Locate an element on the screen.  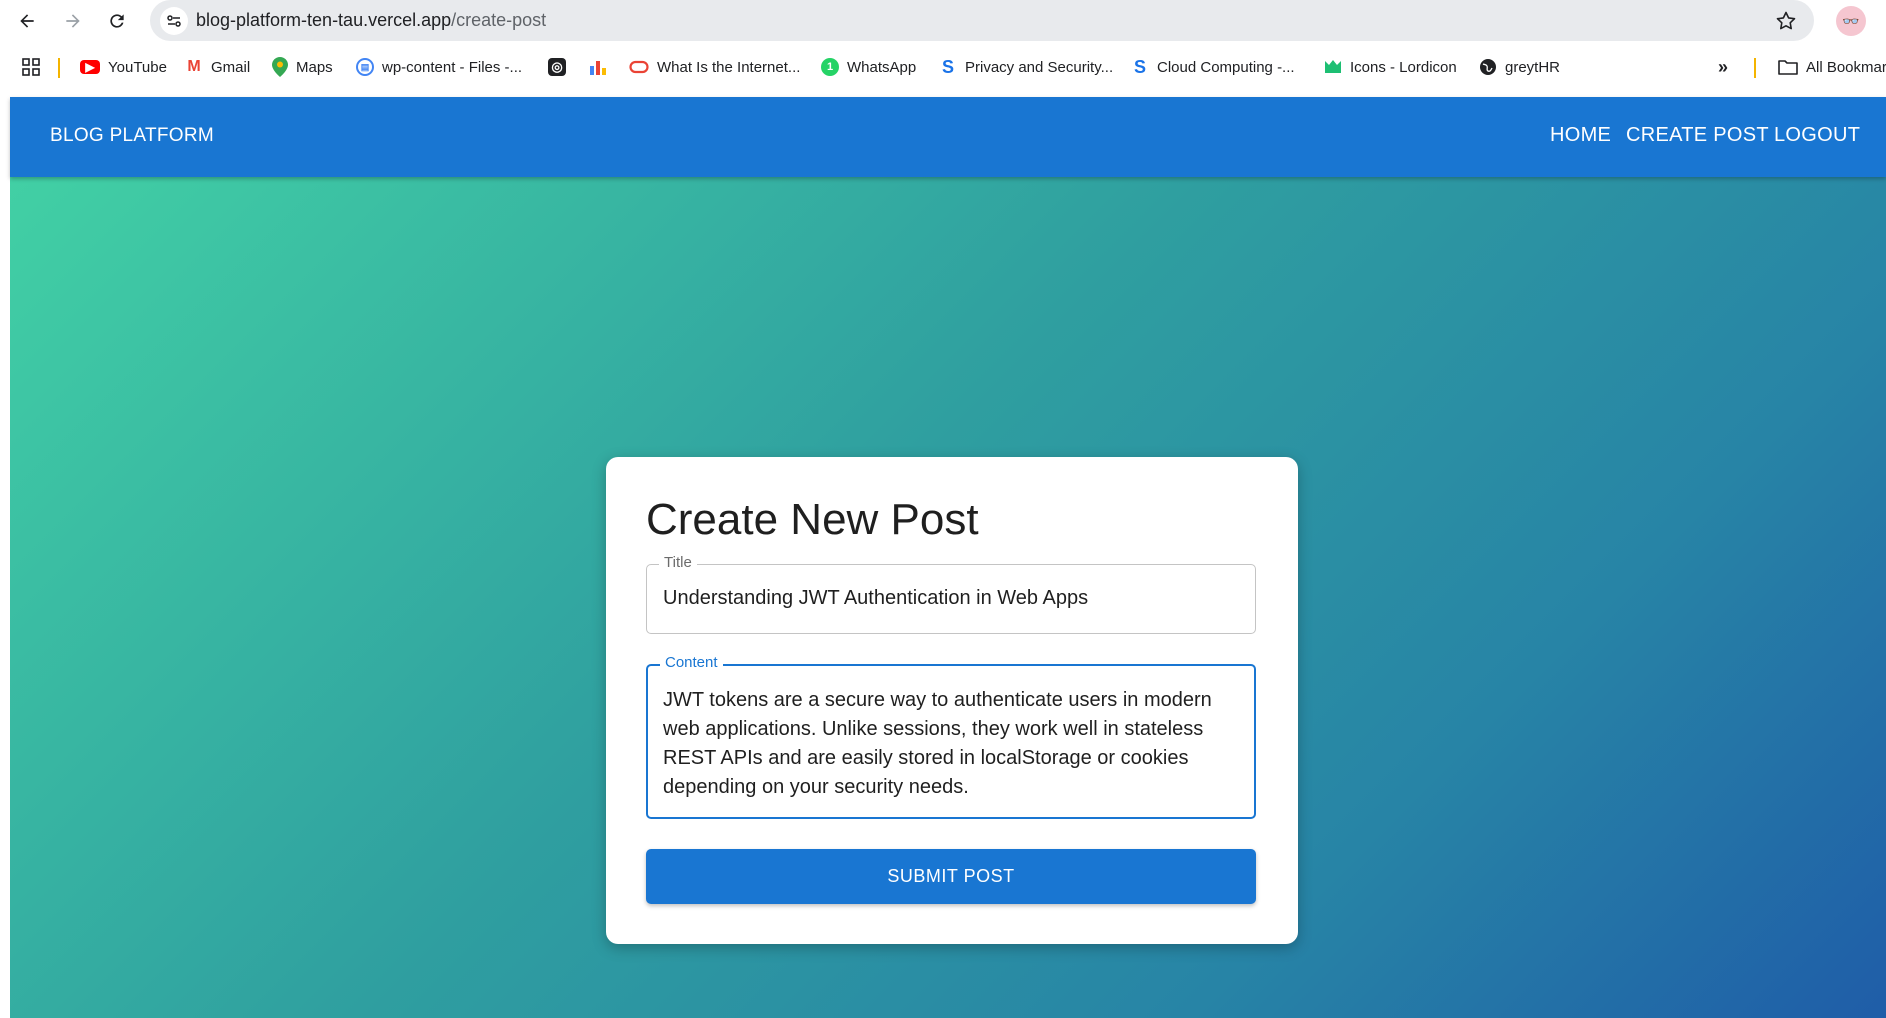
folder-icon is located at coordinates (1788, 67).